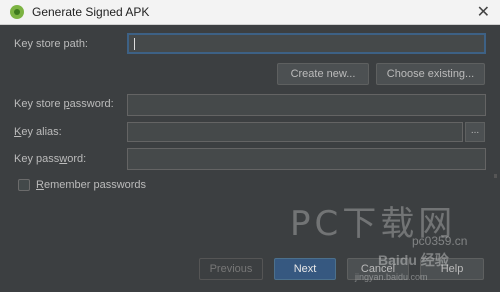 The image size is (500, 292). Describe the element at coordinates (95, 185) in the screenshot. I see `label-text: emember passwords` at that location.